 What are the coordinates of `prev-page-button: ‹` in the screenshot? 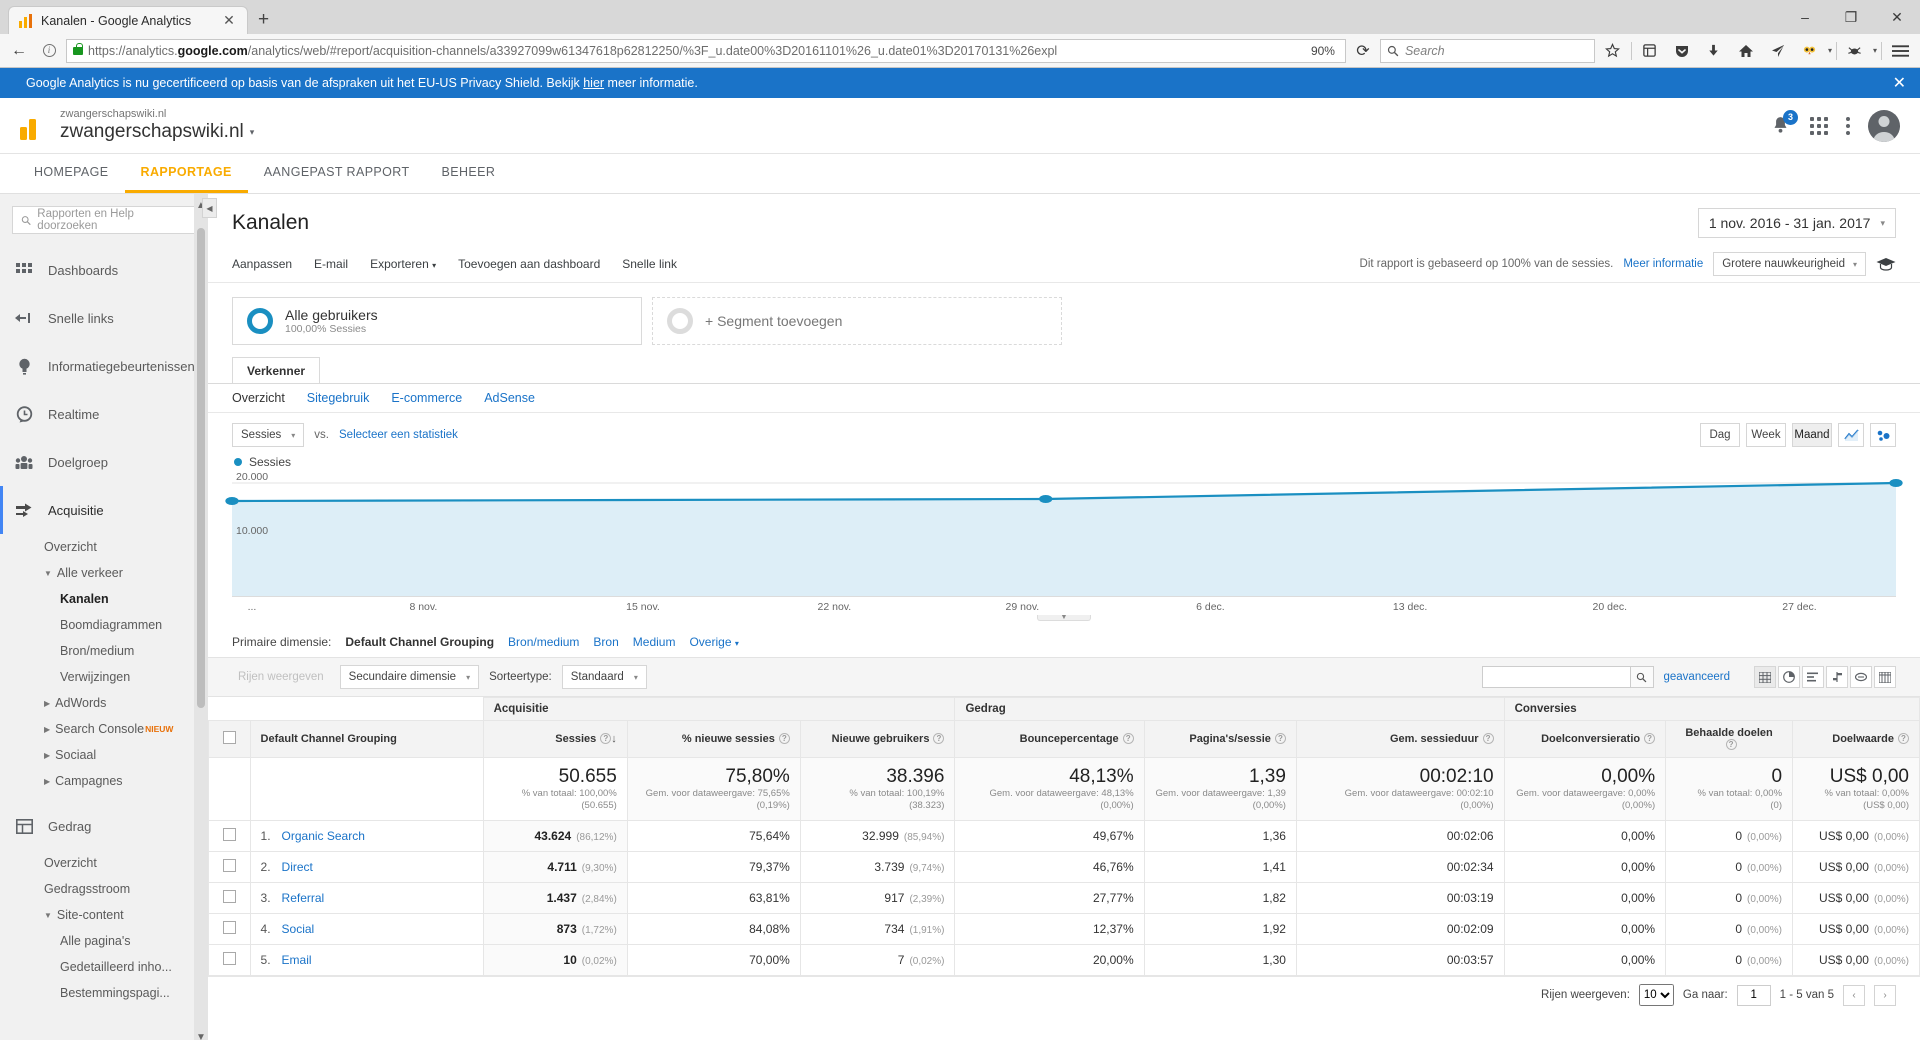 It's located at (1854, 995).